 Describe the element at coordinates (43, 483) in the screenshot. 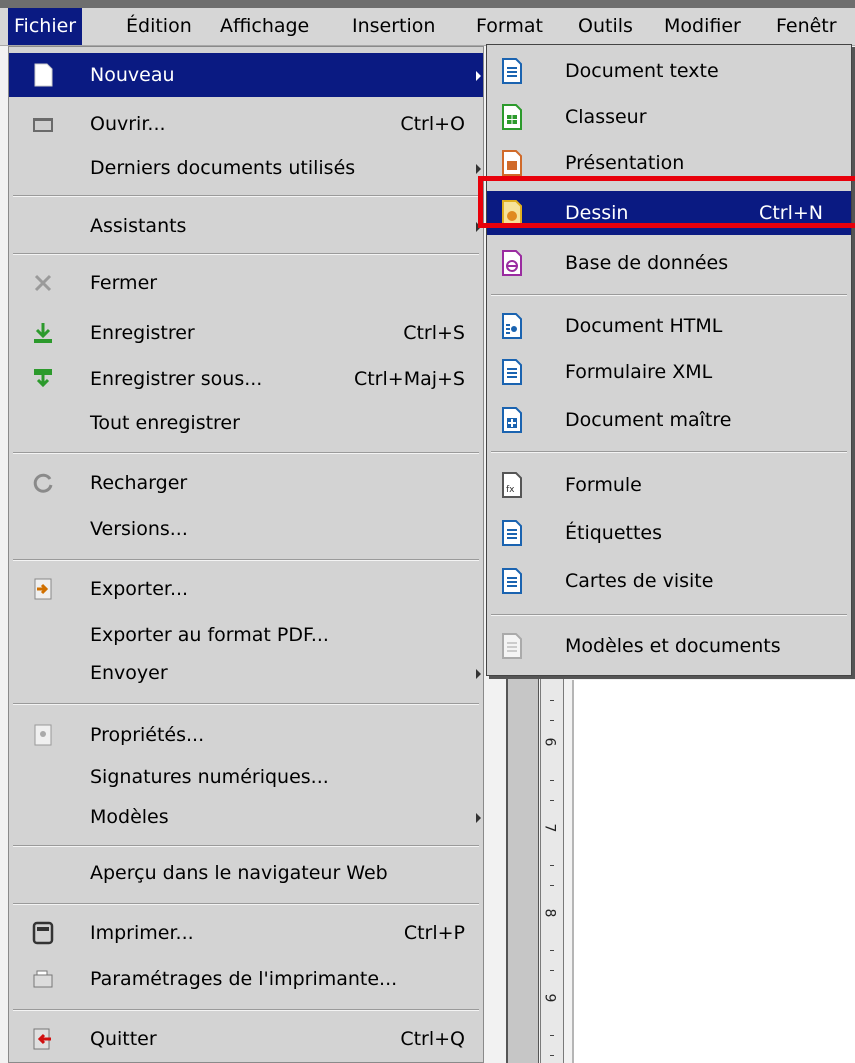

I see `reload-icon` at that location.